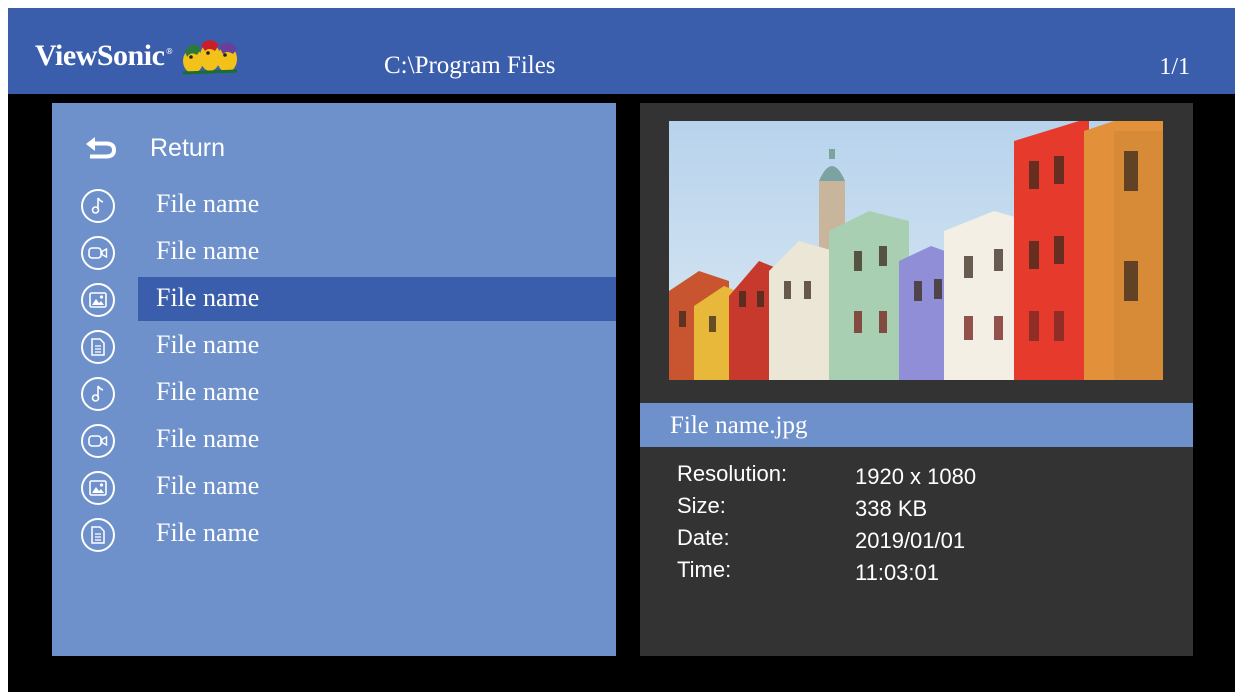 This screenshot has width=1235, height=692. I want to click on info-label: Date:, so click(703, 537).